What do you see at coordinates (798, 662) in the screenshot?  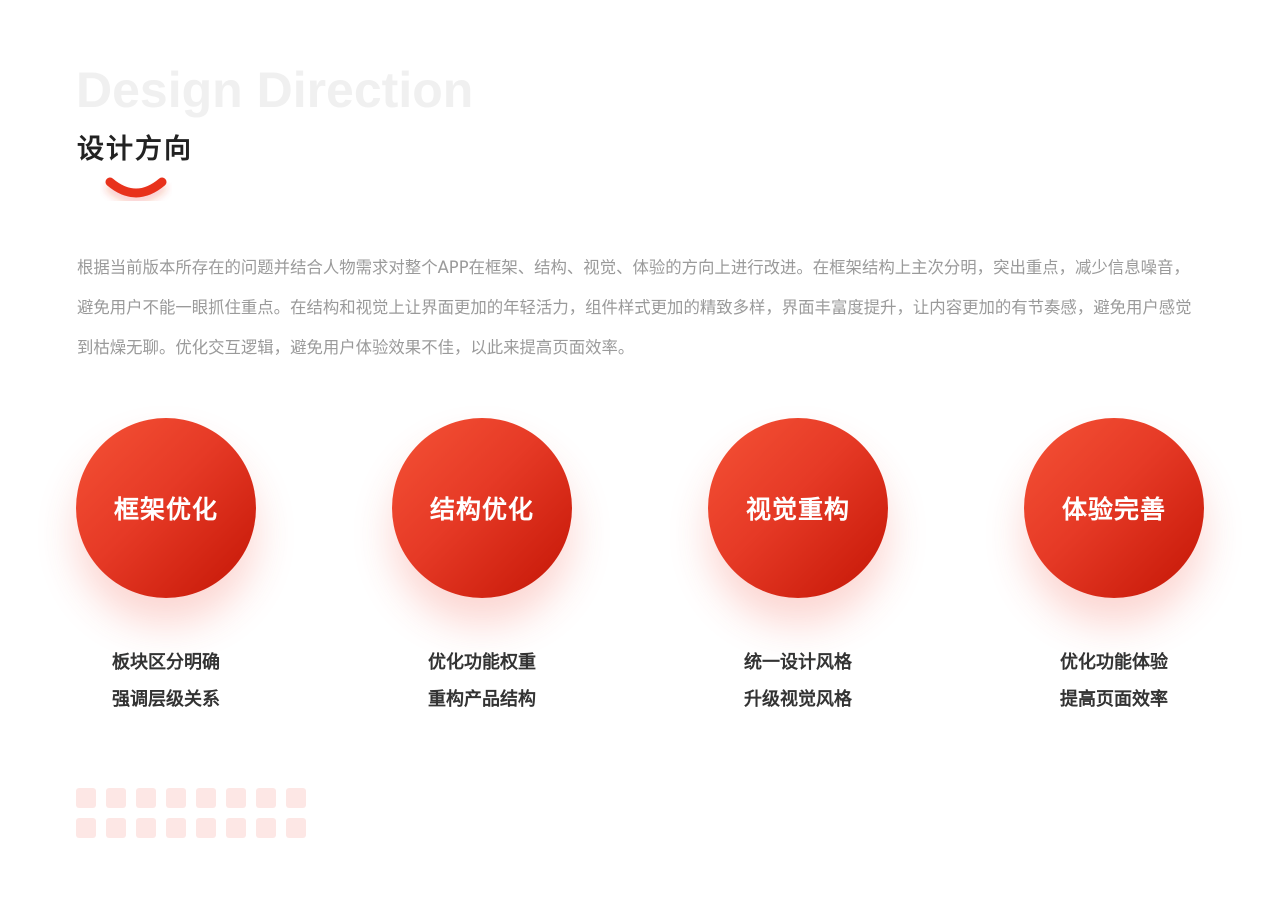 I see `direction-point: 统一设计风格` at bounding box center [798, 662].